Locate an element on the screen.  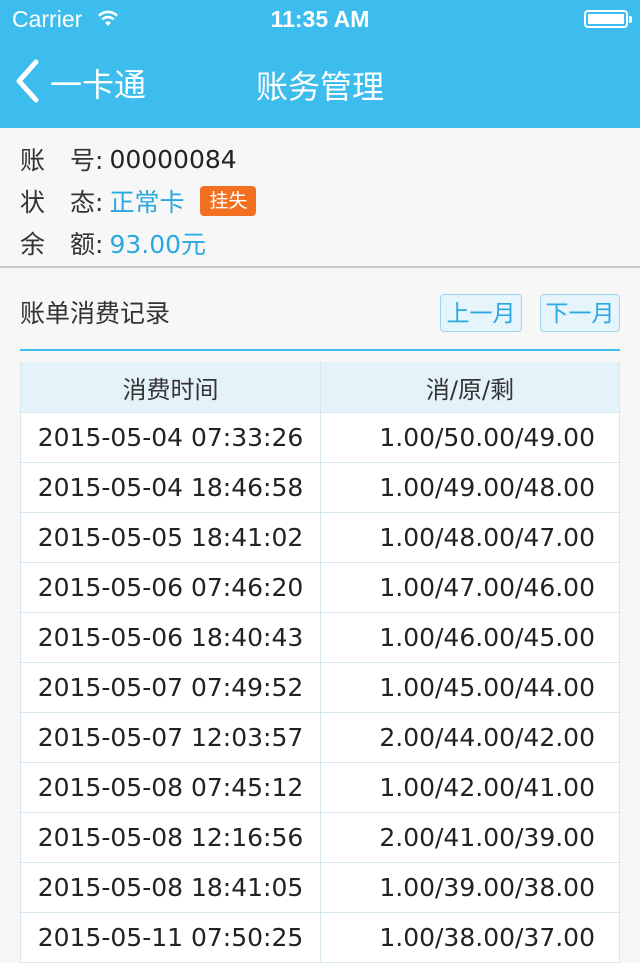
table-row: 2015-05-07 12:03:57 2.00/44.00/42.00 is located at coordinates (320, 738).